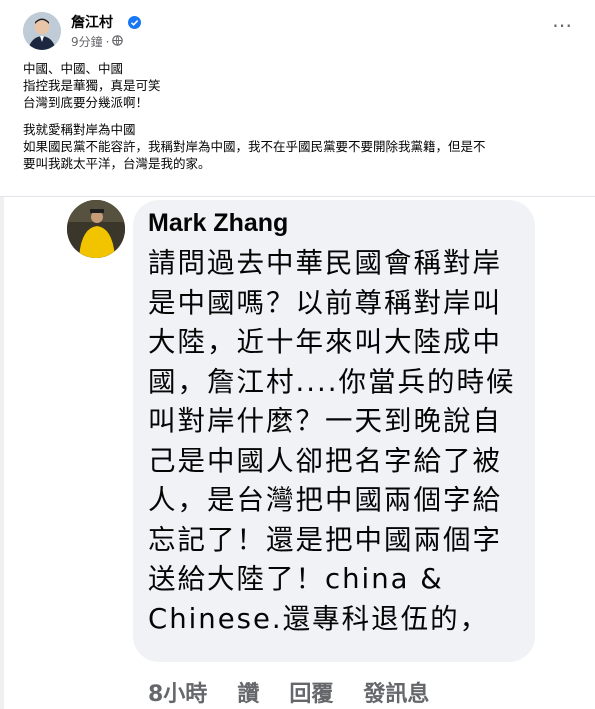  Describe the element at coordinates (92, 22) in the screenshot. I see `author-name: 詹江村` at that location.